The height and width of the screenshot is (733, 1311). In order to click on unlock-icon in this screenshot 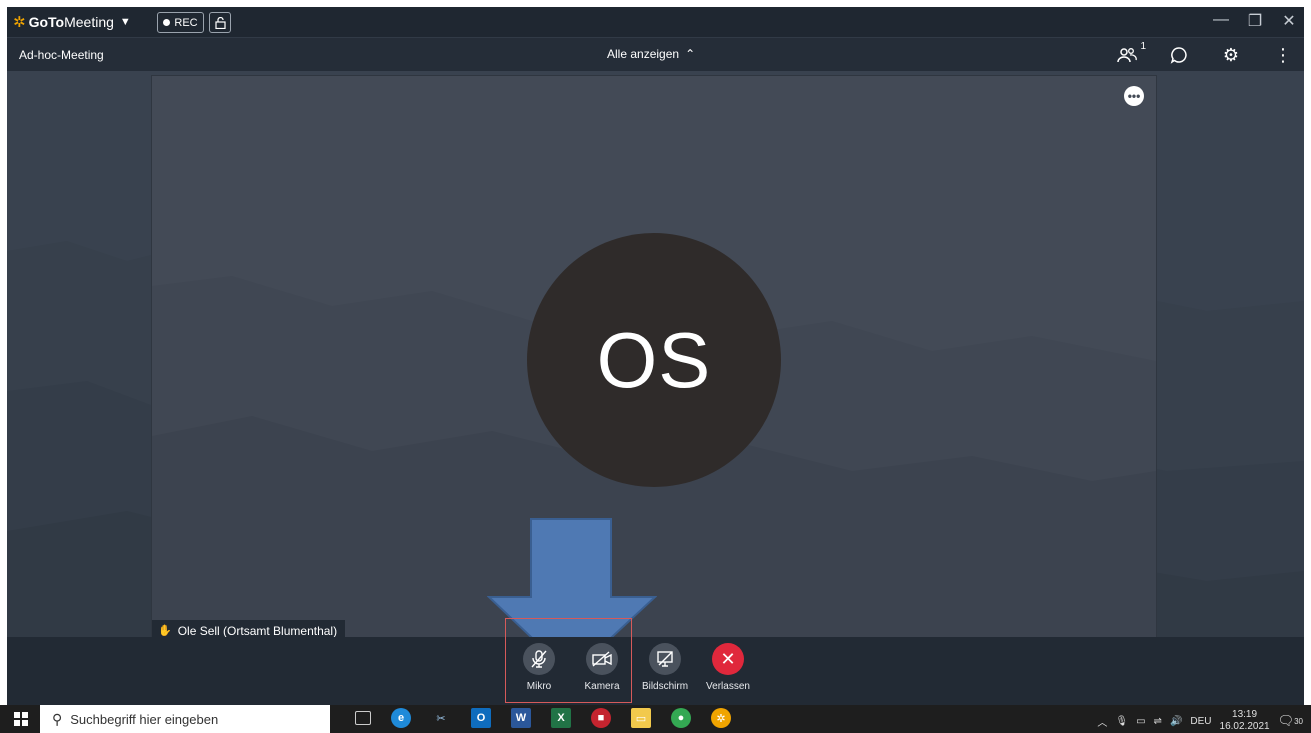, I will do `click(220, 22)`.